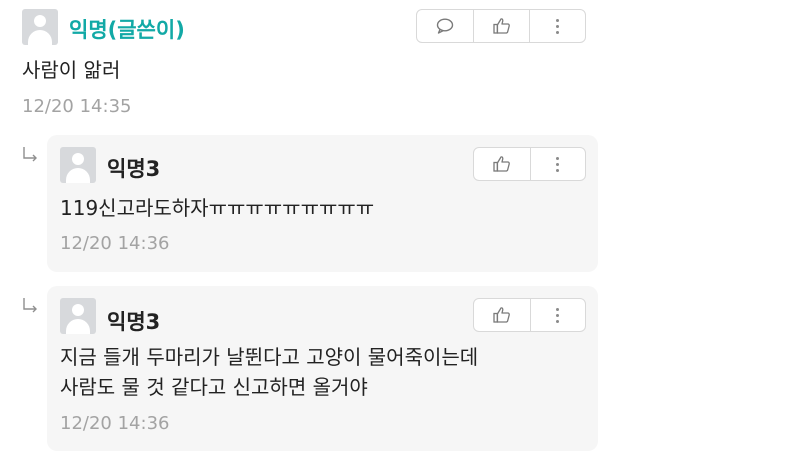 Image resolution: width=788 pixels, height=457 pixels. Describe the element at coordinates (269, 357) in the screenshot. I see `reply-text-line-1: 지금 들개 두마리가 날뛴다고 고양이 물어죽이는데` at that location.